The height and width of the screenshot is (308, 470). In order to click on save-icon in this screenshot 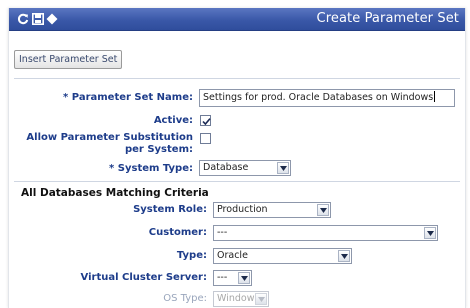, I will do `click(38, 19)`.